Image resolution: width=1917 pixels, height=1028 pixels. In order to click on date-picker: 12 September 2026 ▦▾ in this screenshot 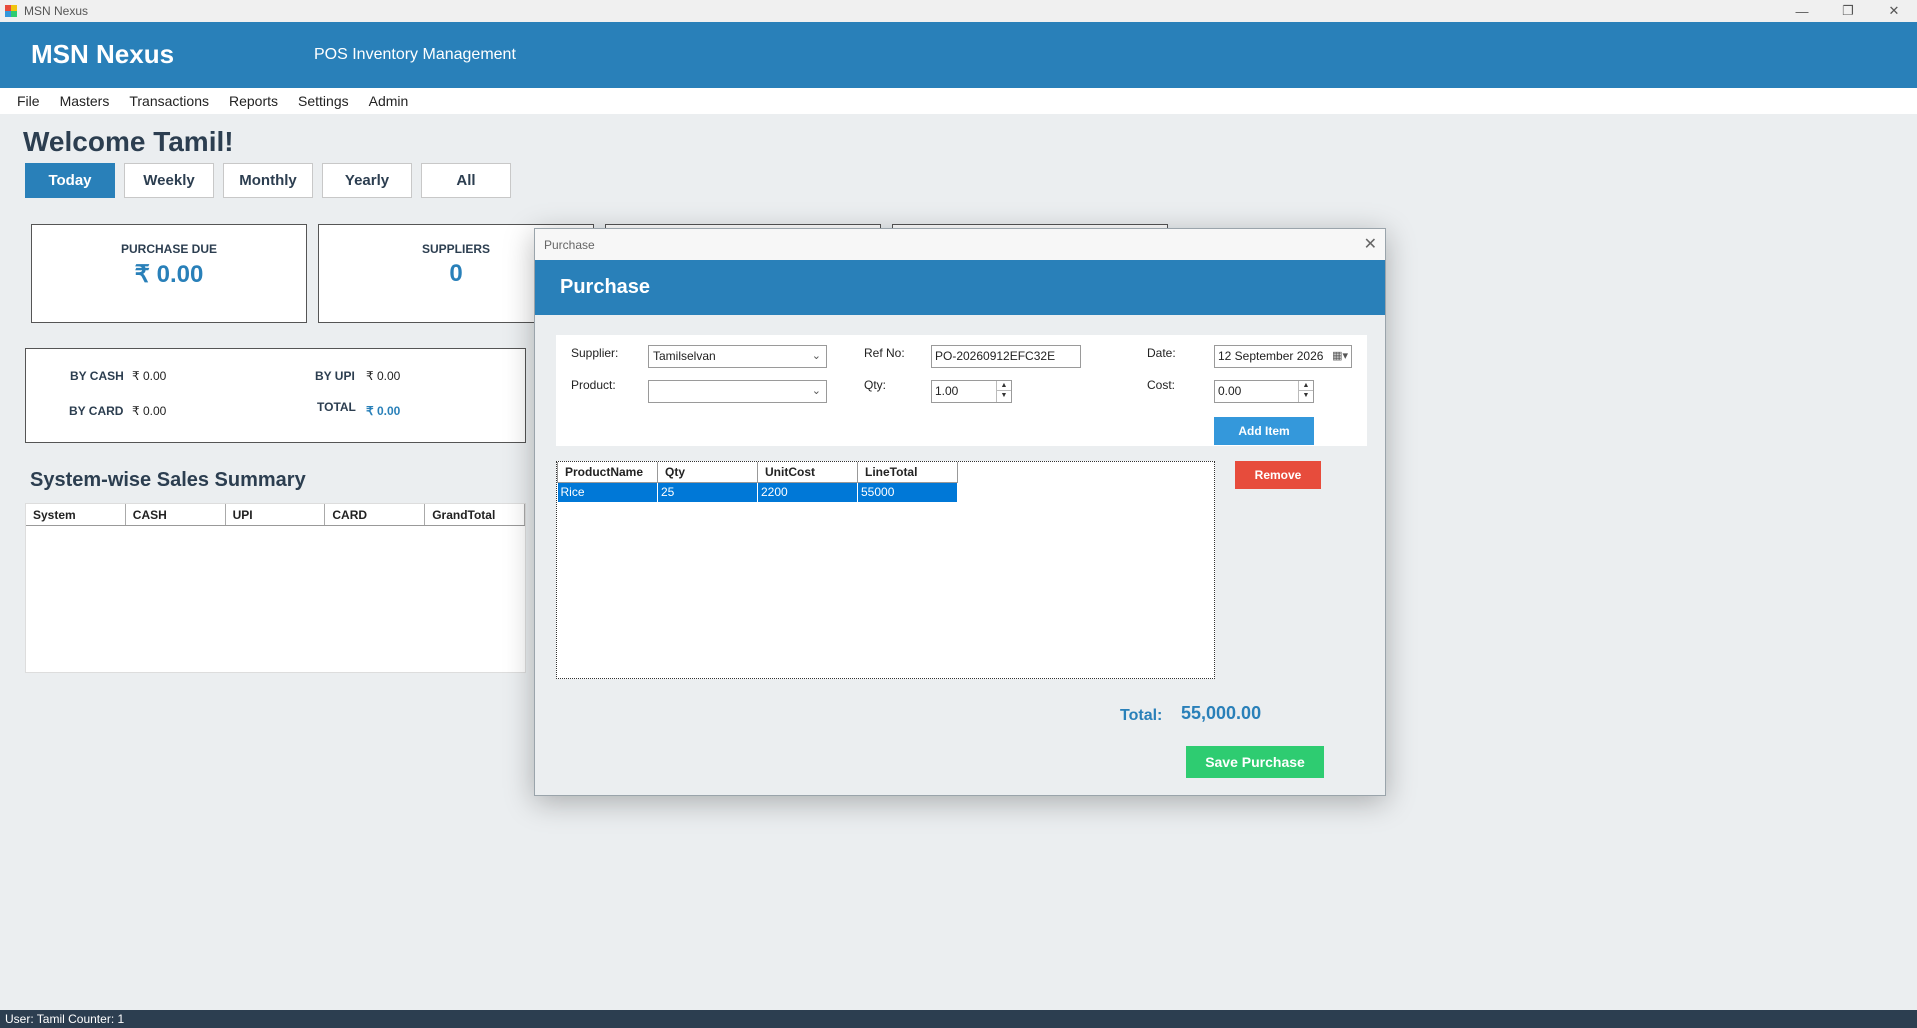, I will do `click(1283, 356)`.